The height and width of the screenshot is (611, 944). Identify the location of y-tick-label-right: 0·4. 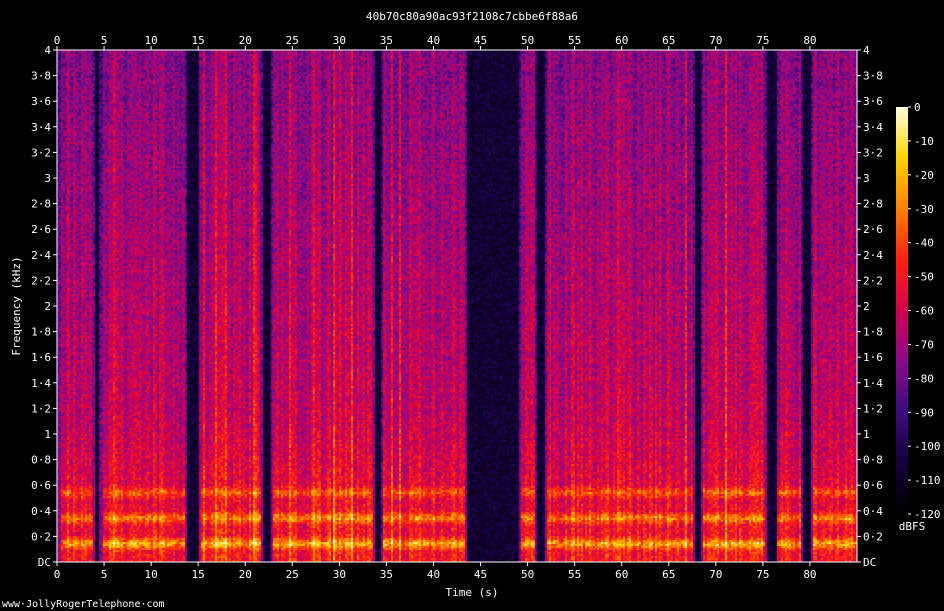
(873, 511).